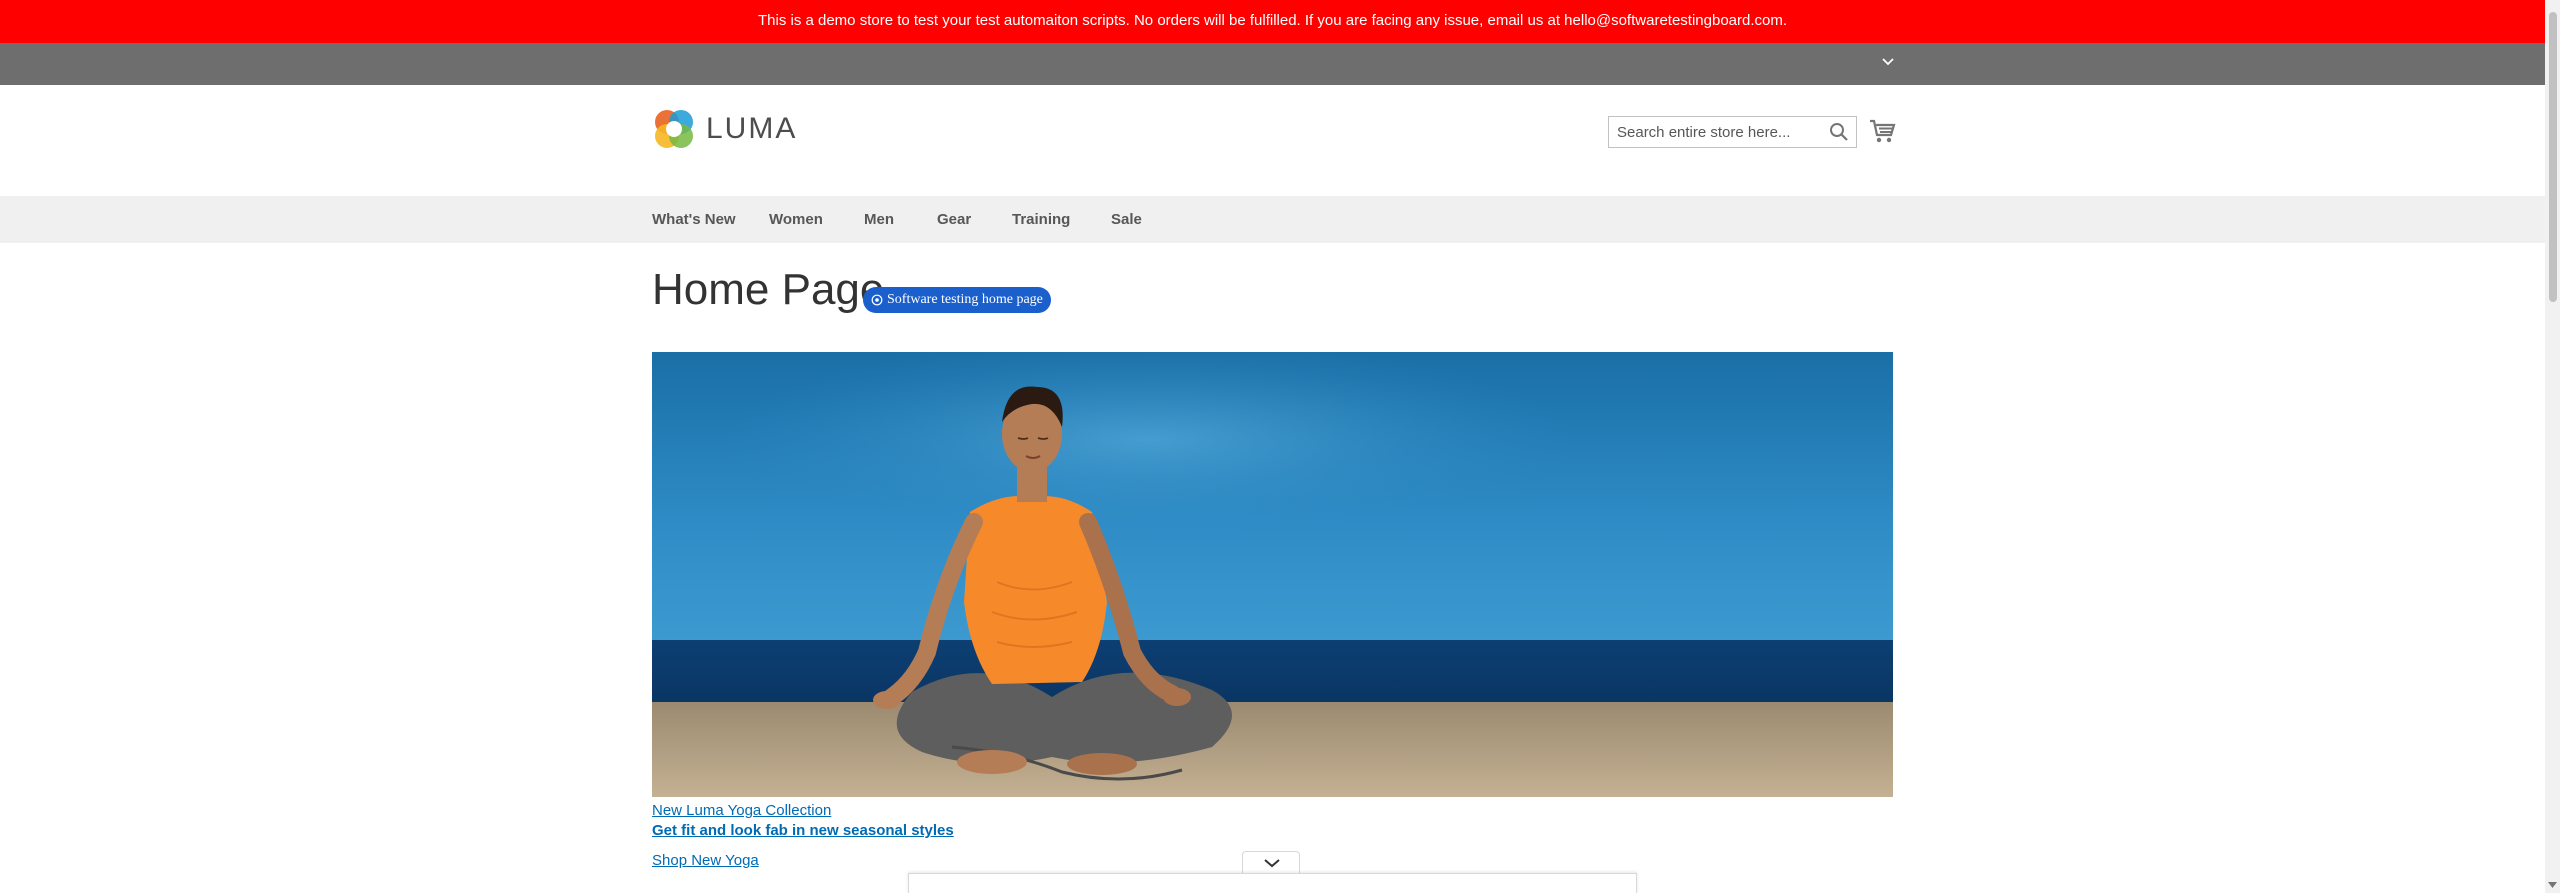 This screenshot has height=893, width=2560. What do you see at coordinates (796, 219) in the screenshot?
I see `nav-item-women: Women` at bounding box center [796, 219].